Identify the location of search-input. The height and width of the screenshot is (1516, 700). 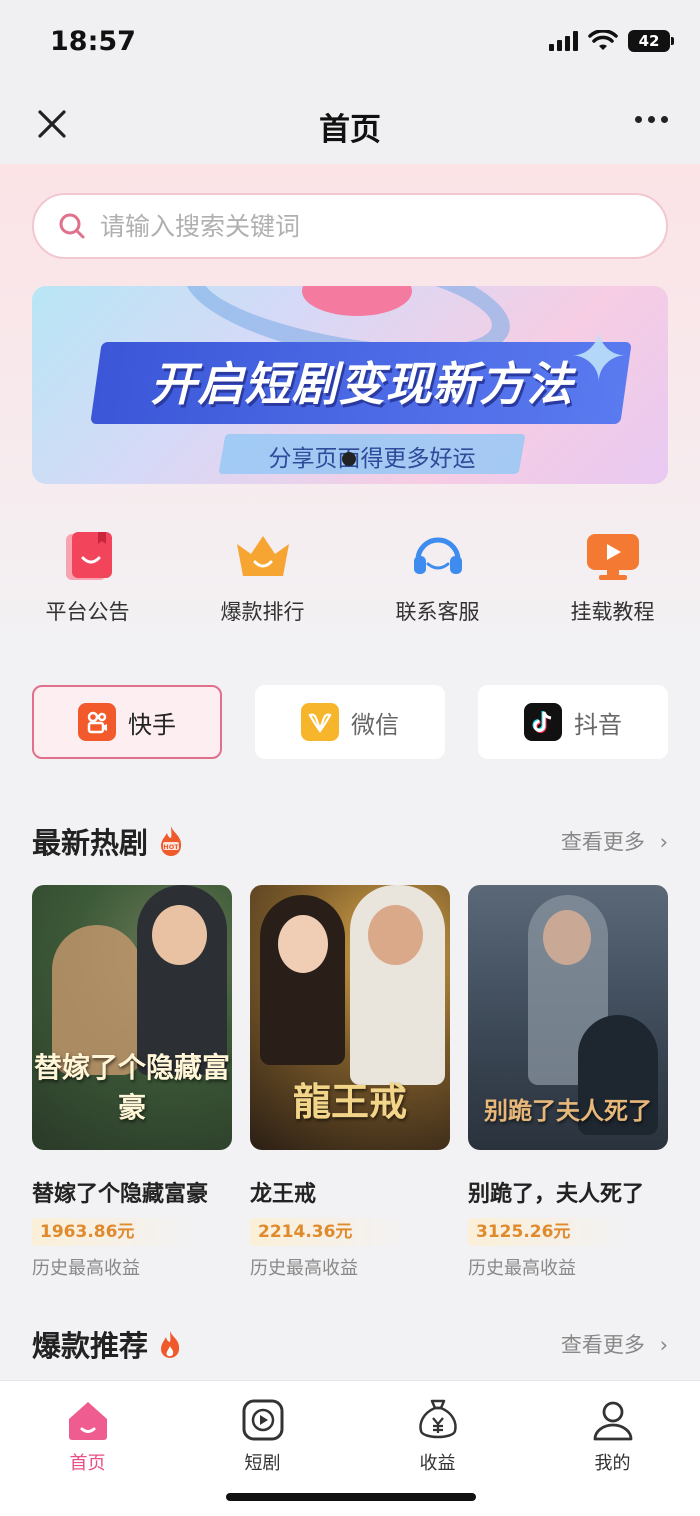
(360, 226).